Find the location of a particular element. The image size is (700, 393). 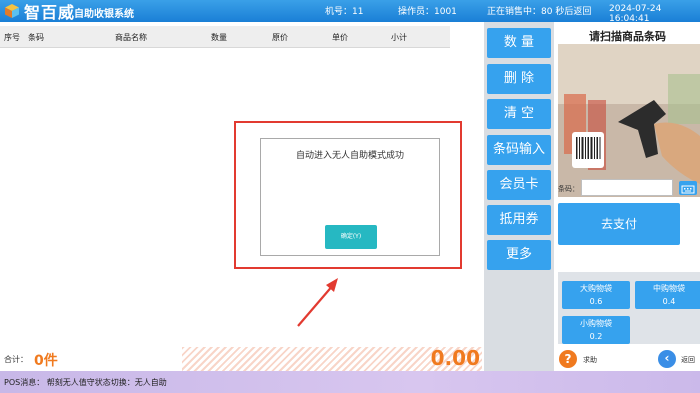

clear-button: 清 空 is located at coordinates (519, 114).